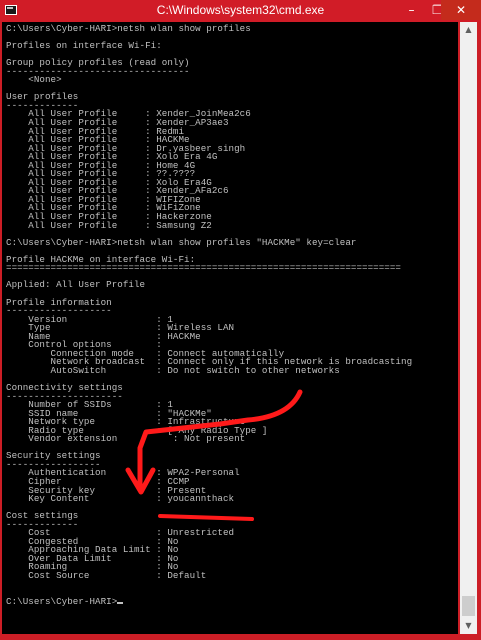 The height and width of the screenshot is (640, 481). Describe the element at coordinates (468, 606) in the screenshot. I see `scroll-thumb` at that location.